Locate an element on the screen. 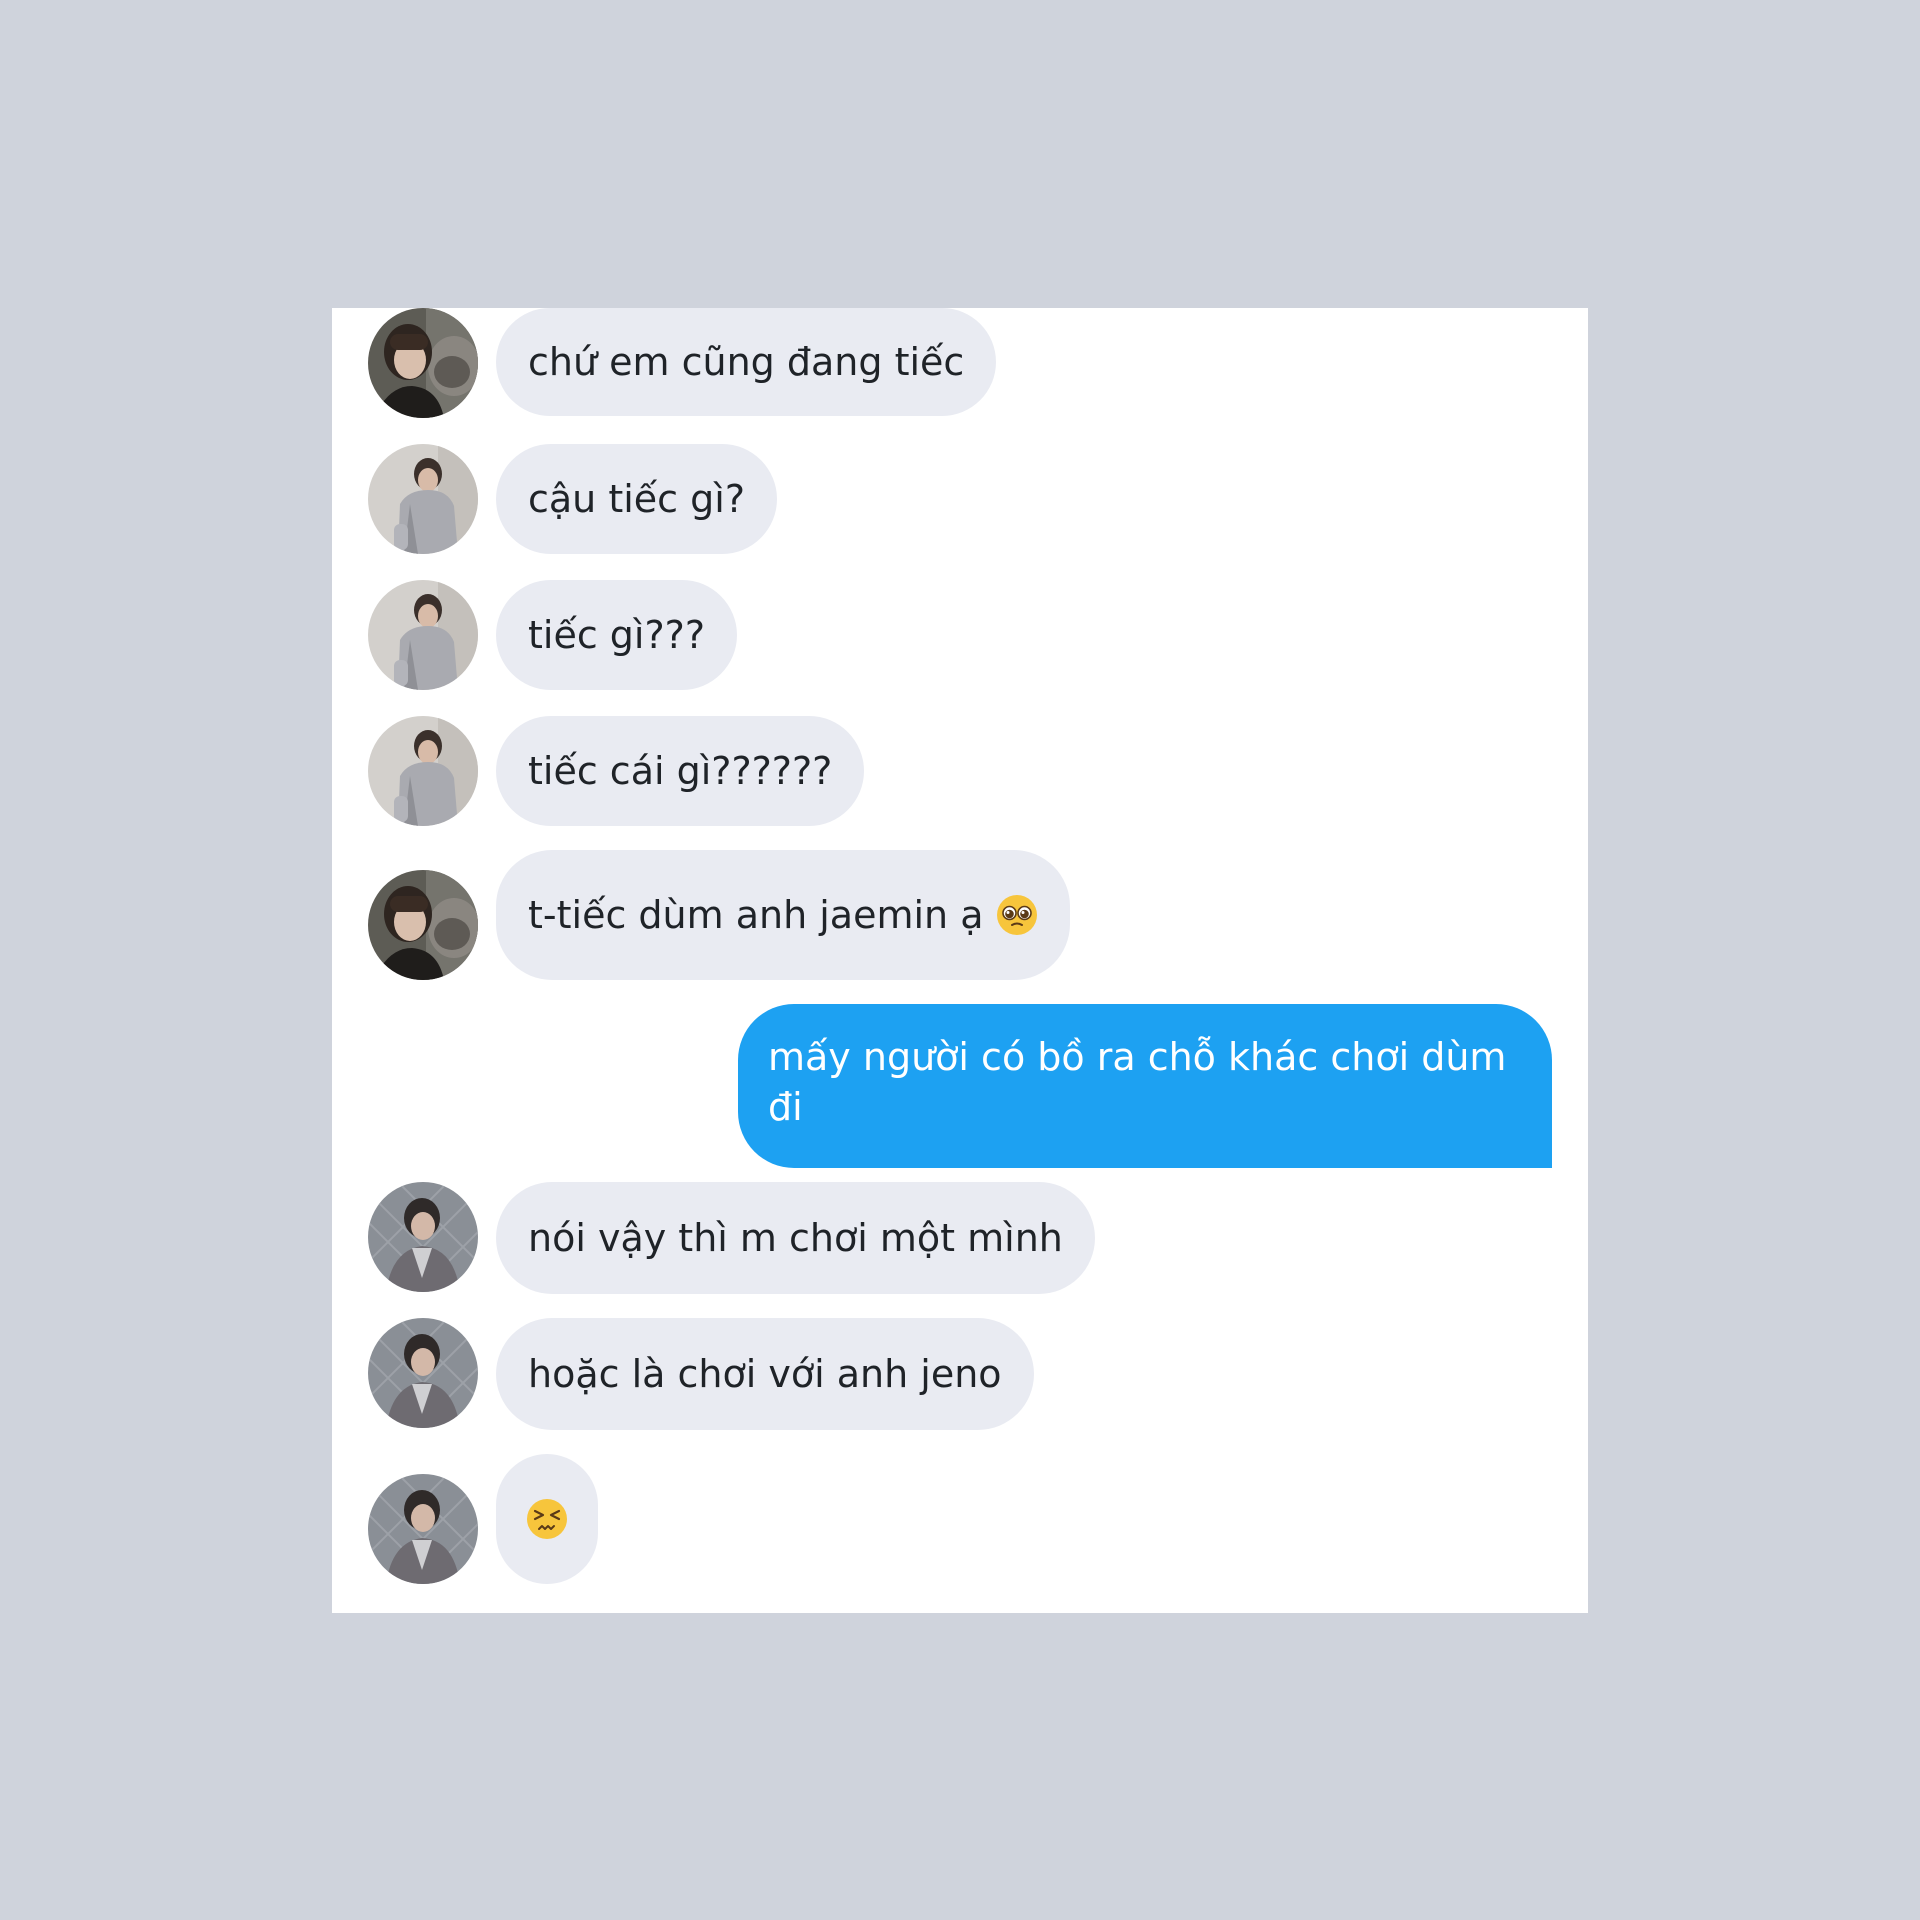 The width and height of the screenshot is (1920, 1920). message-row: mấy người có bồ ra chỗ khác chơi dùm đi is located at coordinates (960, 1086).